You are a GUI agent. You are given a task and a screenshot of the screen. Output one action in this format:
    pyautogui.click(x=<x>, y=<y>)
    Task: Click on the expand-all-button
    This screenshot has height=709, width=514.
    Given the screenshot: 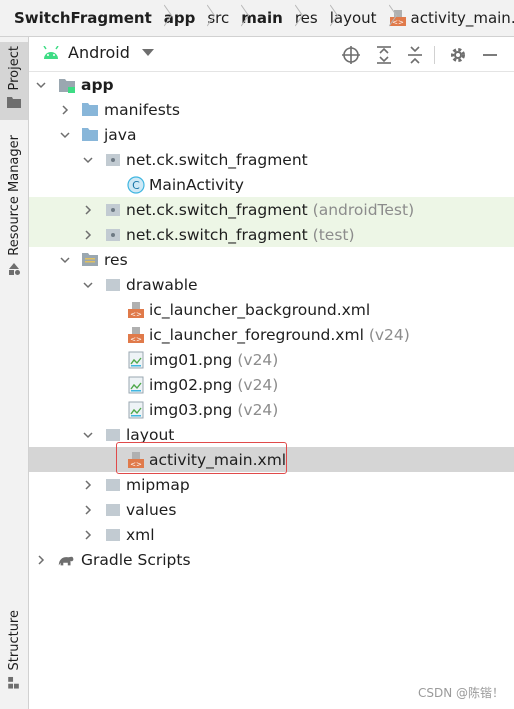 What is the action you would take?
    pyautogui.click(x=384, y=55)
    